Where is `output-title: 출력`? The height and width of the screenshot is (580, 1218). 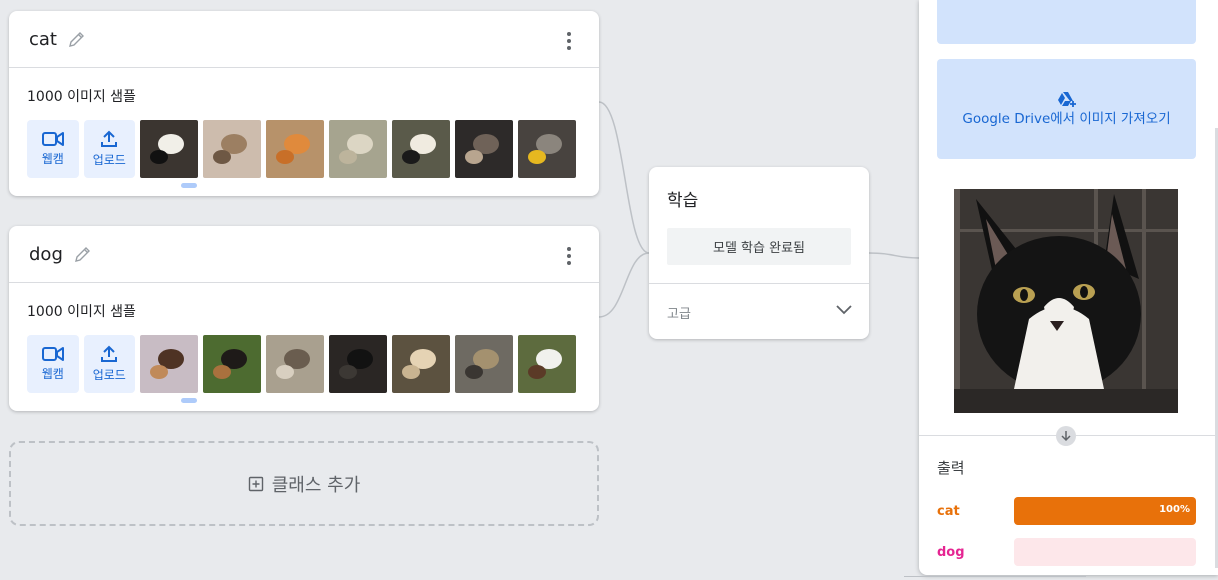
output-title: 출력 is located at coordinates (951, 468).